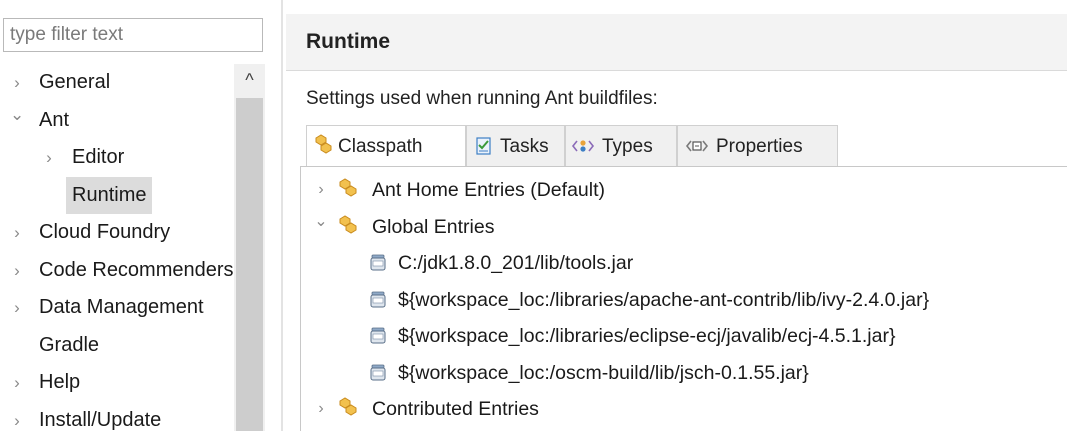 The image size is (1067, 439). Describe the element at coordinates (323, 146) in the screenshot. I see `classpath-icon` at that location.